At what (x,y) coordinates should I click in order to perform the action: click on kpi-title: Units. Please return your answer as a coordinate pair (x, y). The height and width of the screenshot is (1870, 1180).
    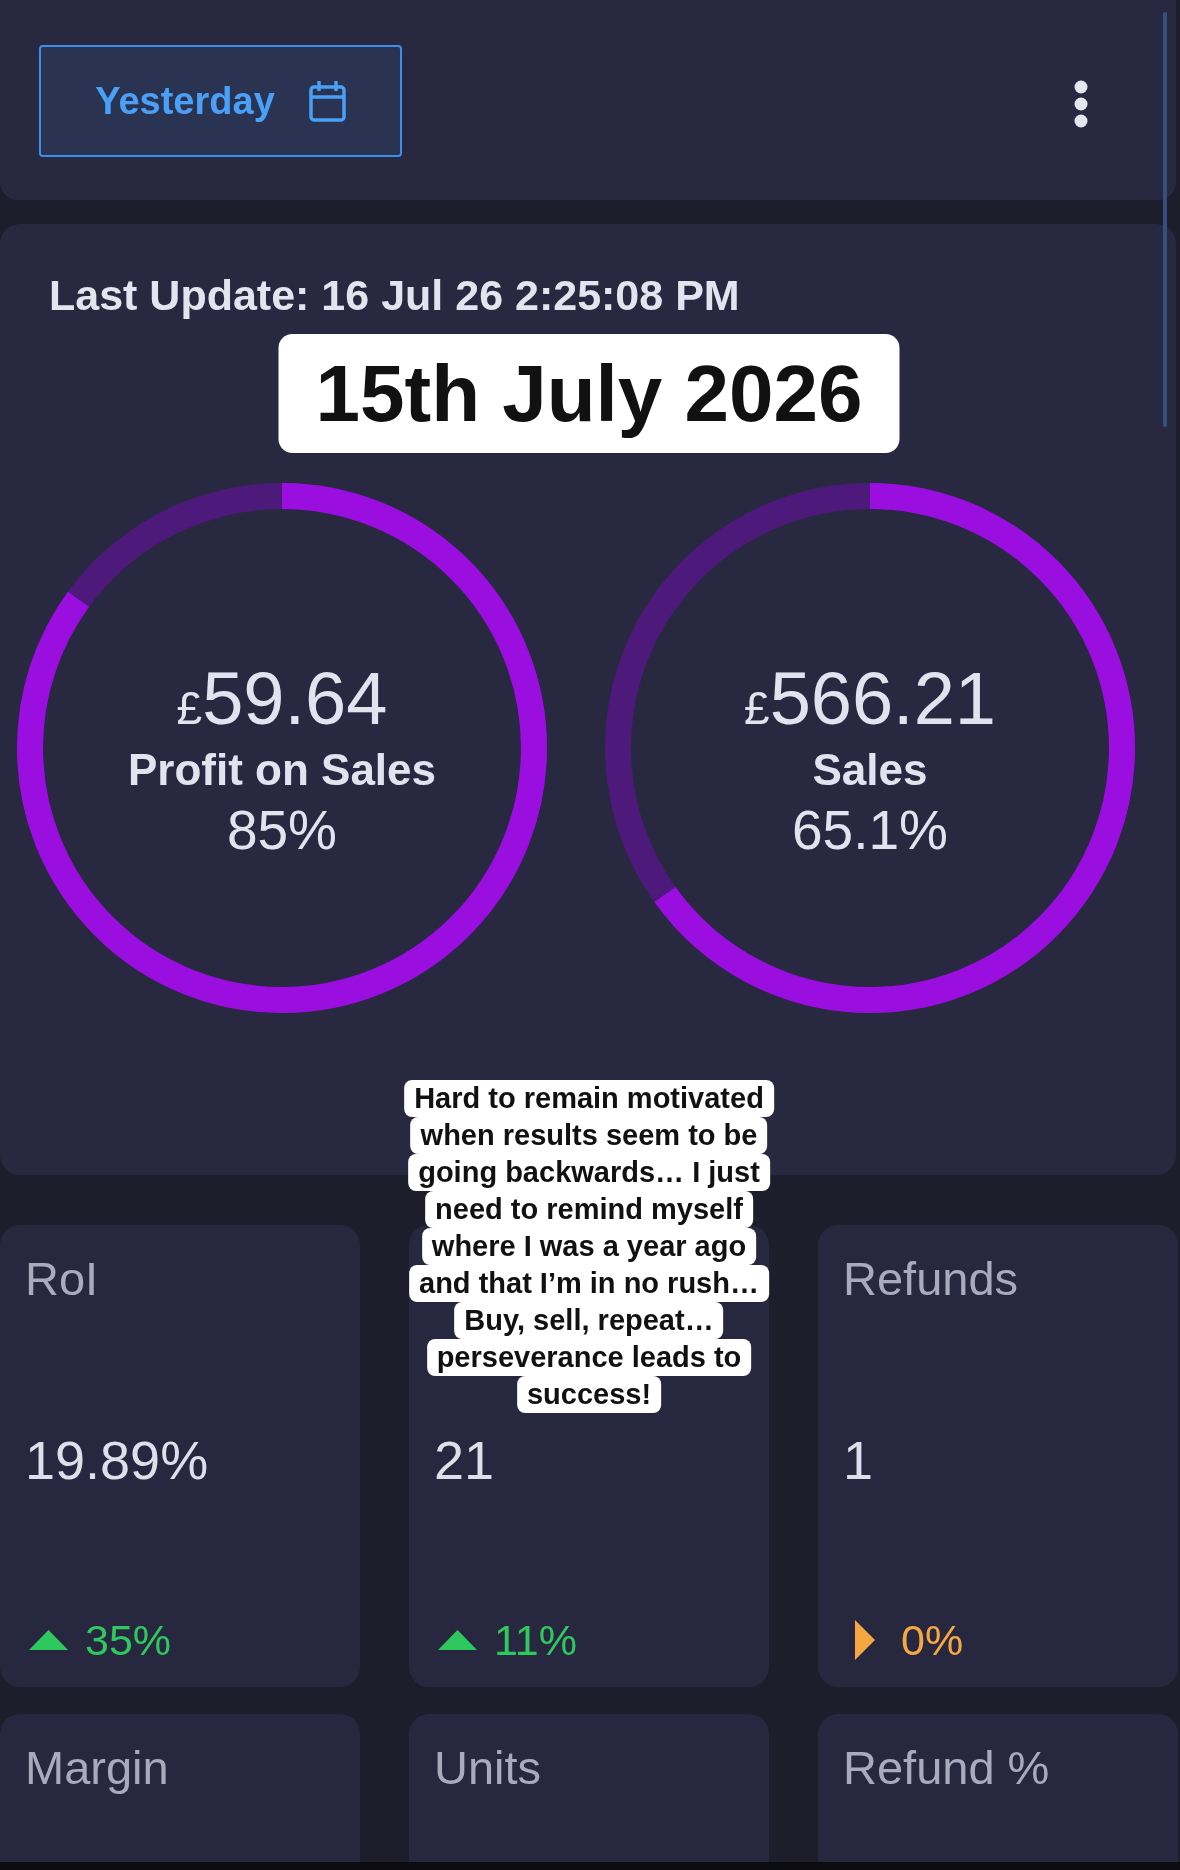
    Looking at the image, I should click on (488, 1768).